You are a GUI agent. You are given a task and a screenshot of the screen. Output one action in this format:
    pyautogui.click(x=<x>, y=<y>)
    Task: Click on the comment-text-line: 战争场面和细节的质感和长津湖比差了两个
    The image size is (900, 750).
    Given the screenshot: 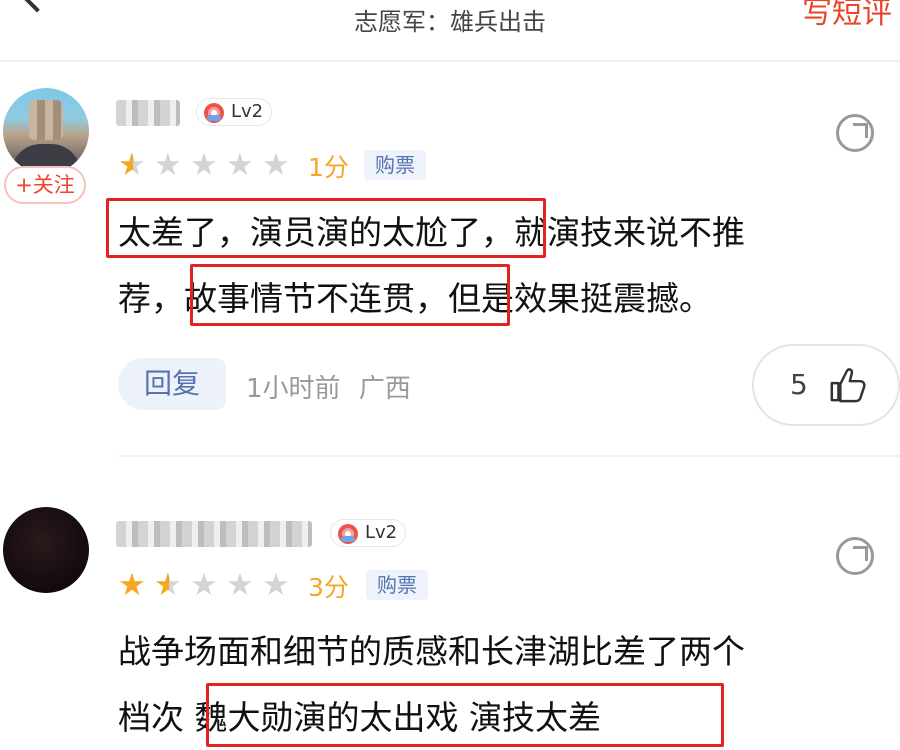 What is the action you would take?
    pyautogui.click(x=431, y=651)
    